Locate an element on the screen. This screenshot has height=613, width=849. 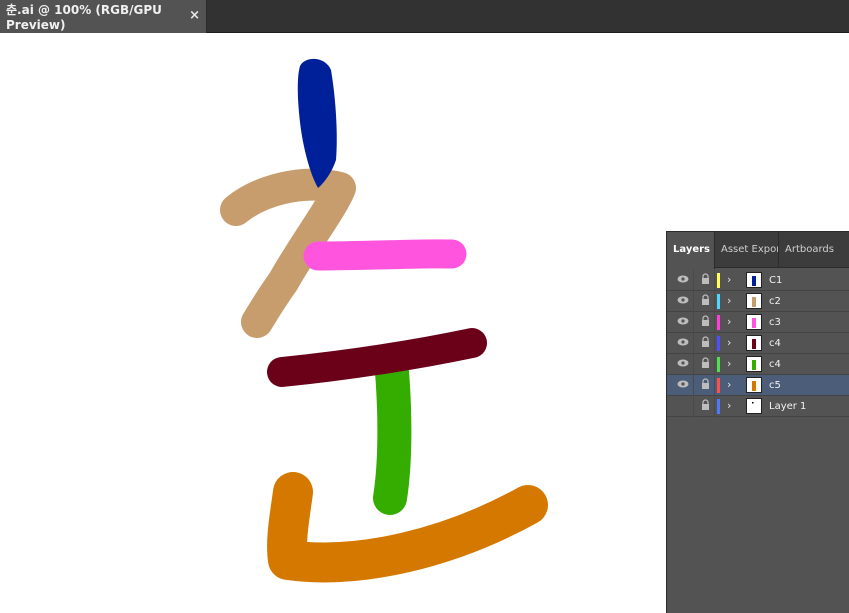
layer-name: c5 is located at coordinates (775, 385).